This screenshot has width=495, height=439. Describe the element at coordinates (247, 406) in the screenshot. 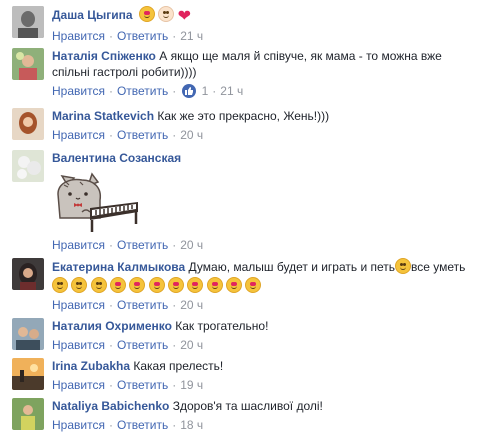

I see `comment-text: Здоров'я та шасливої долі!` at that location.